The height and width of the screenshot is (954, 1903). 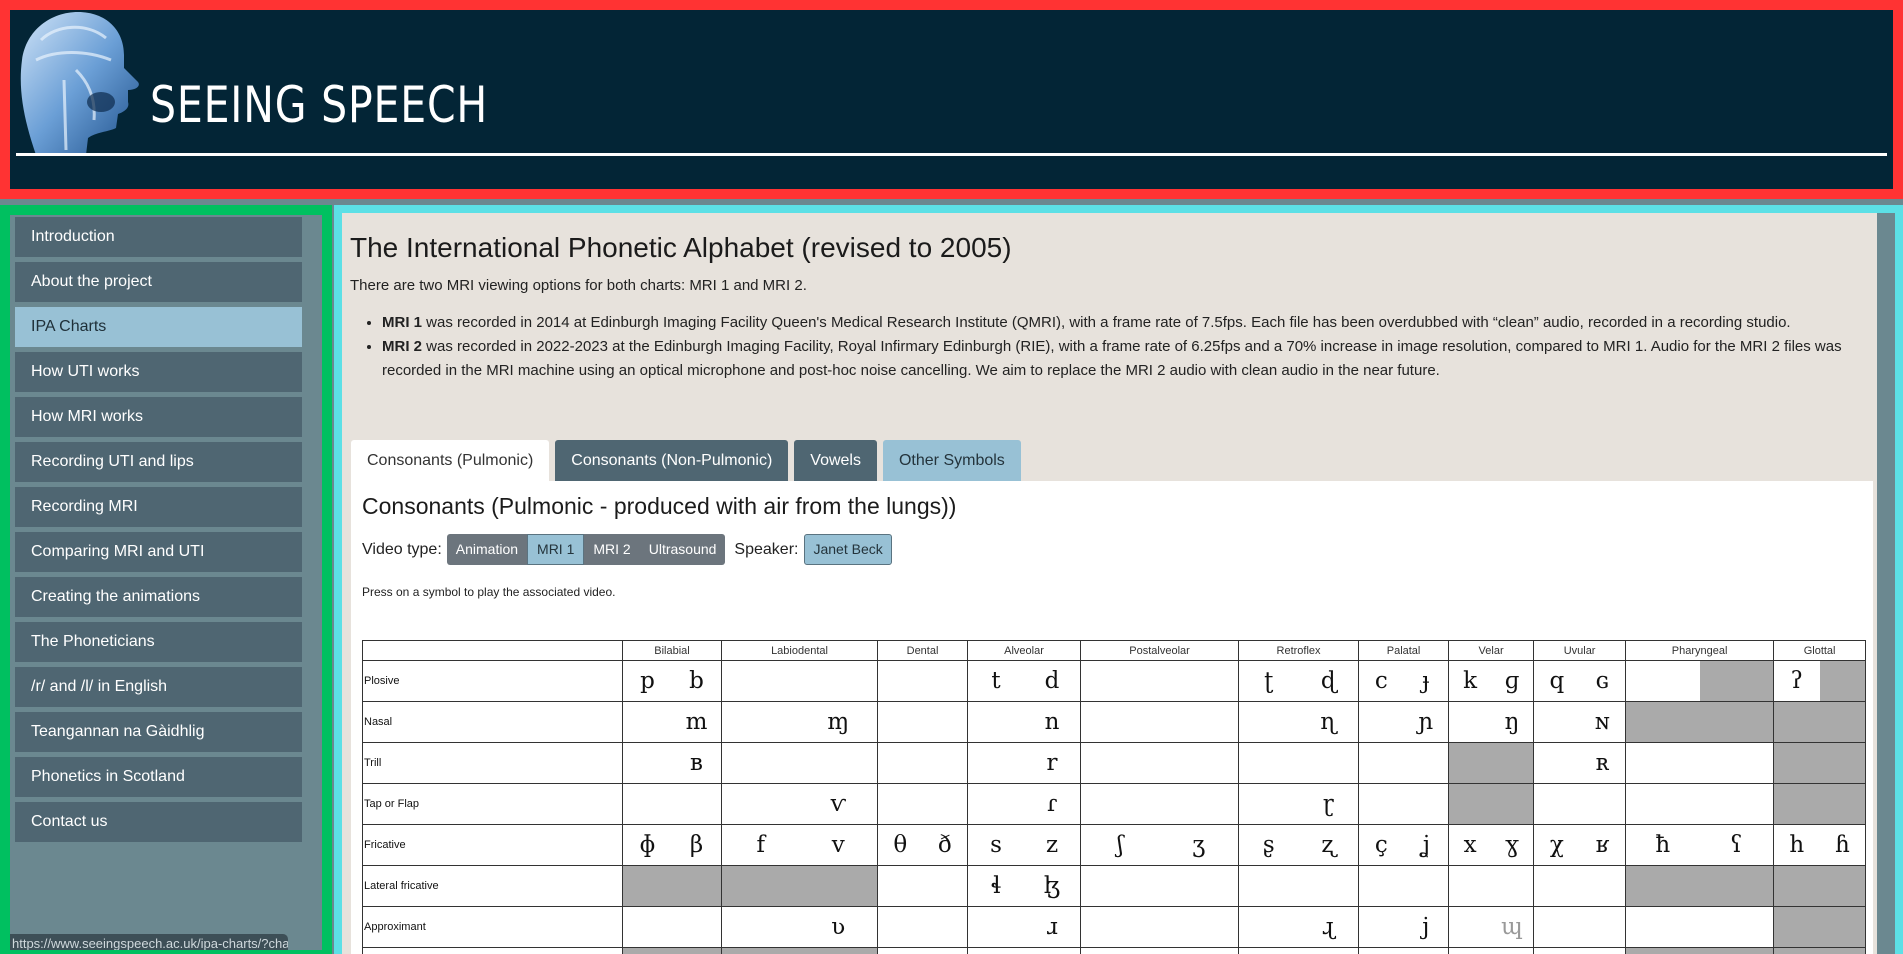 I want to click on ipa-symbol: ɸ, so click(x=647, y=845).